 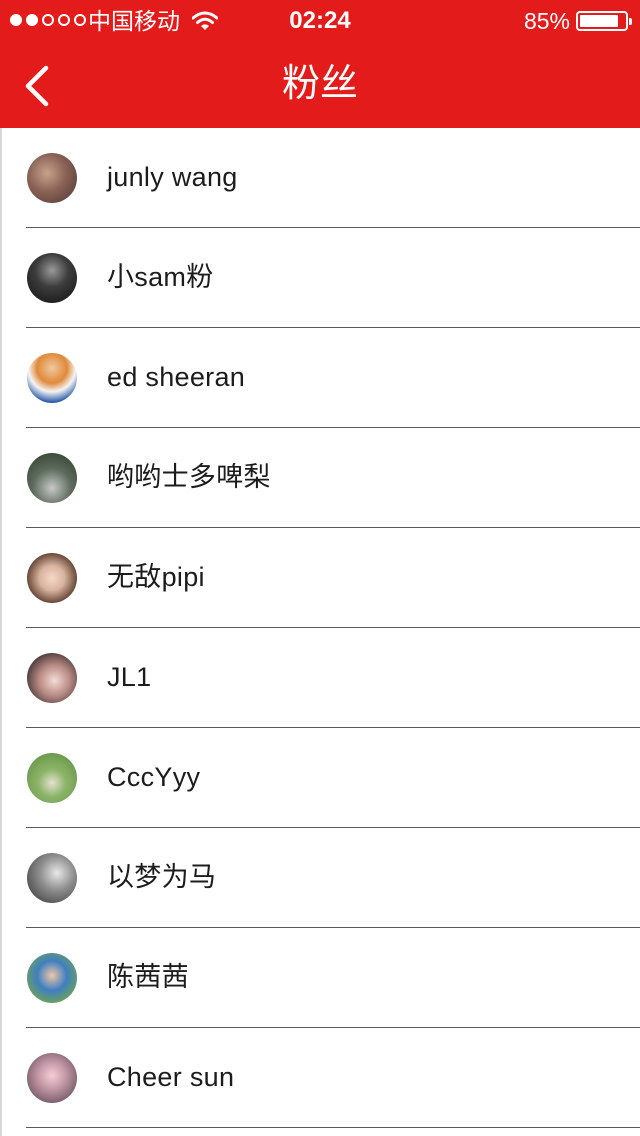 What do you see at coordinates (172, 177) in the screenshot?
I see `follower-name: junly wang` at bounding box center [172, 177].